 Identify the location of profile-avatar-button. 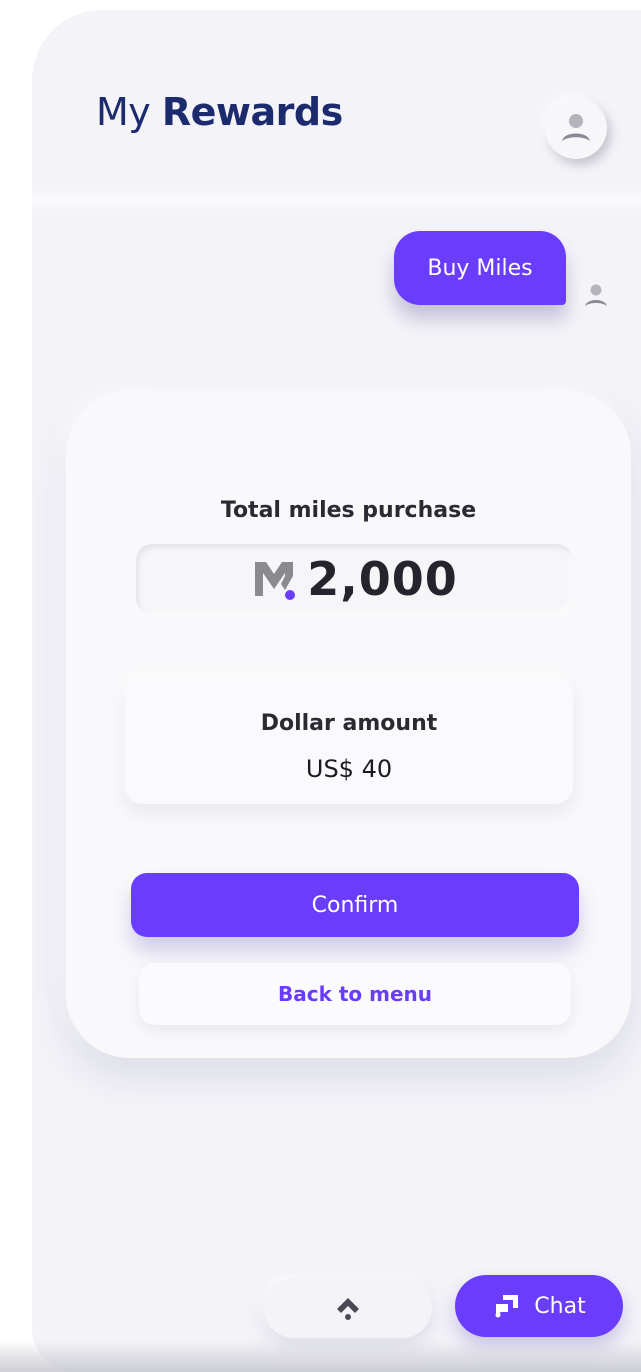
(576, 128).